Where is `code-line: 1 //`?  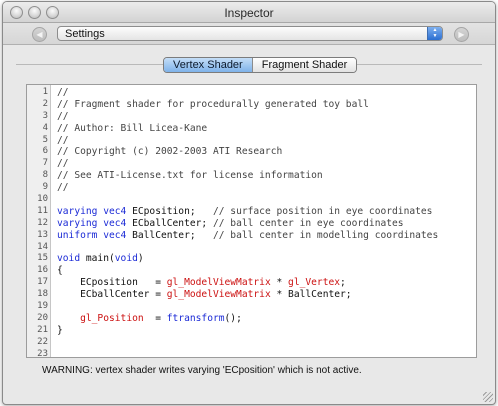 code-line: 1 // is located at coordinates (251, 93).